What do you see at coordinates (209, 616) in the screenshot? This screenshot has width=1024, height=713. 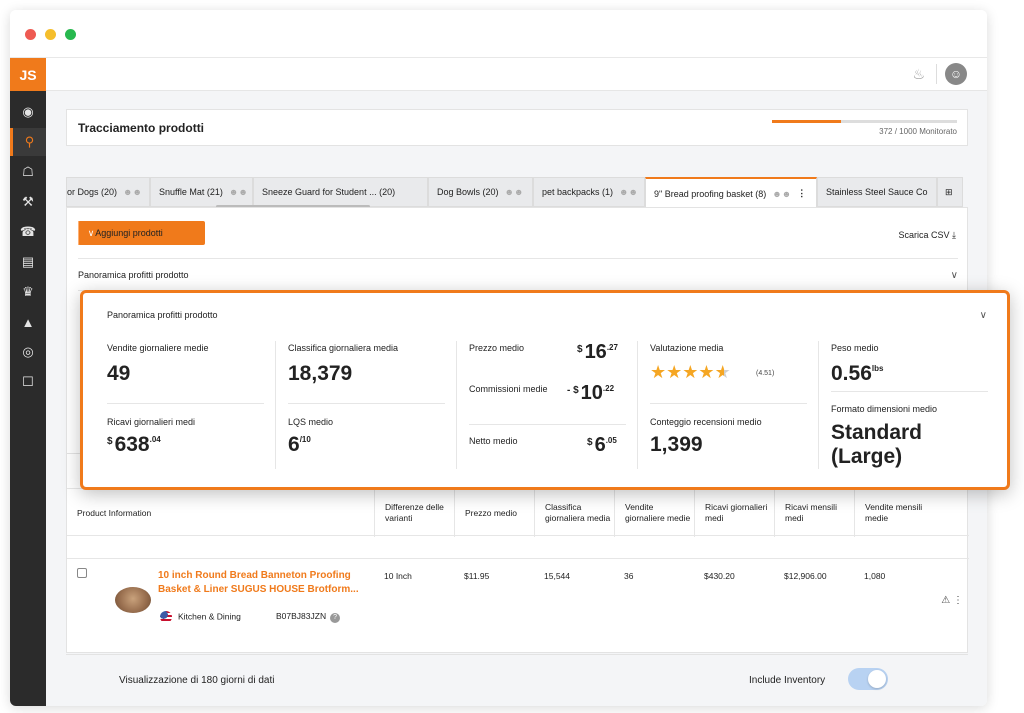 I see `category-label: Kitchen & Dining` at bounding box center [209, 616].